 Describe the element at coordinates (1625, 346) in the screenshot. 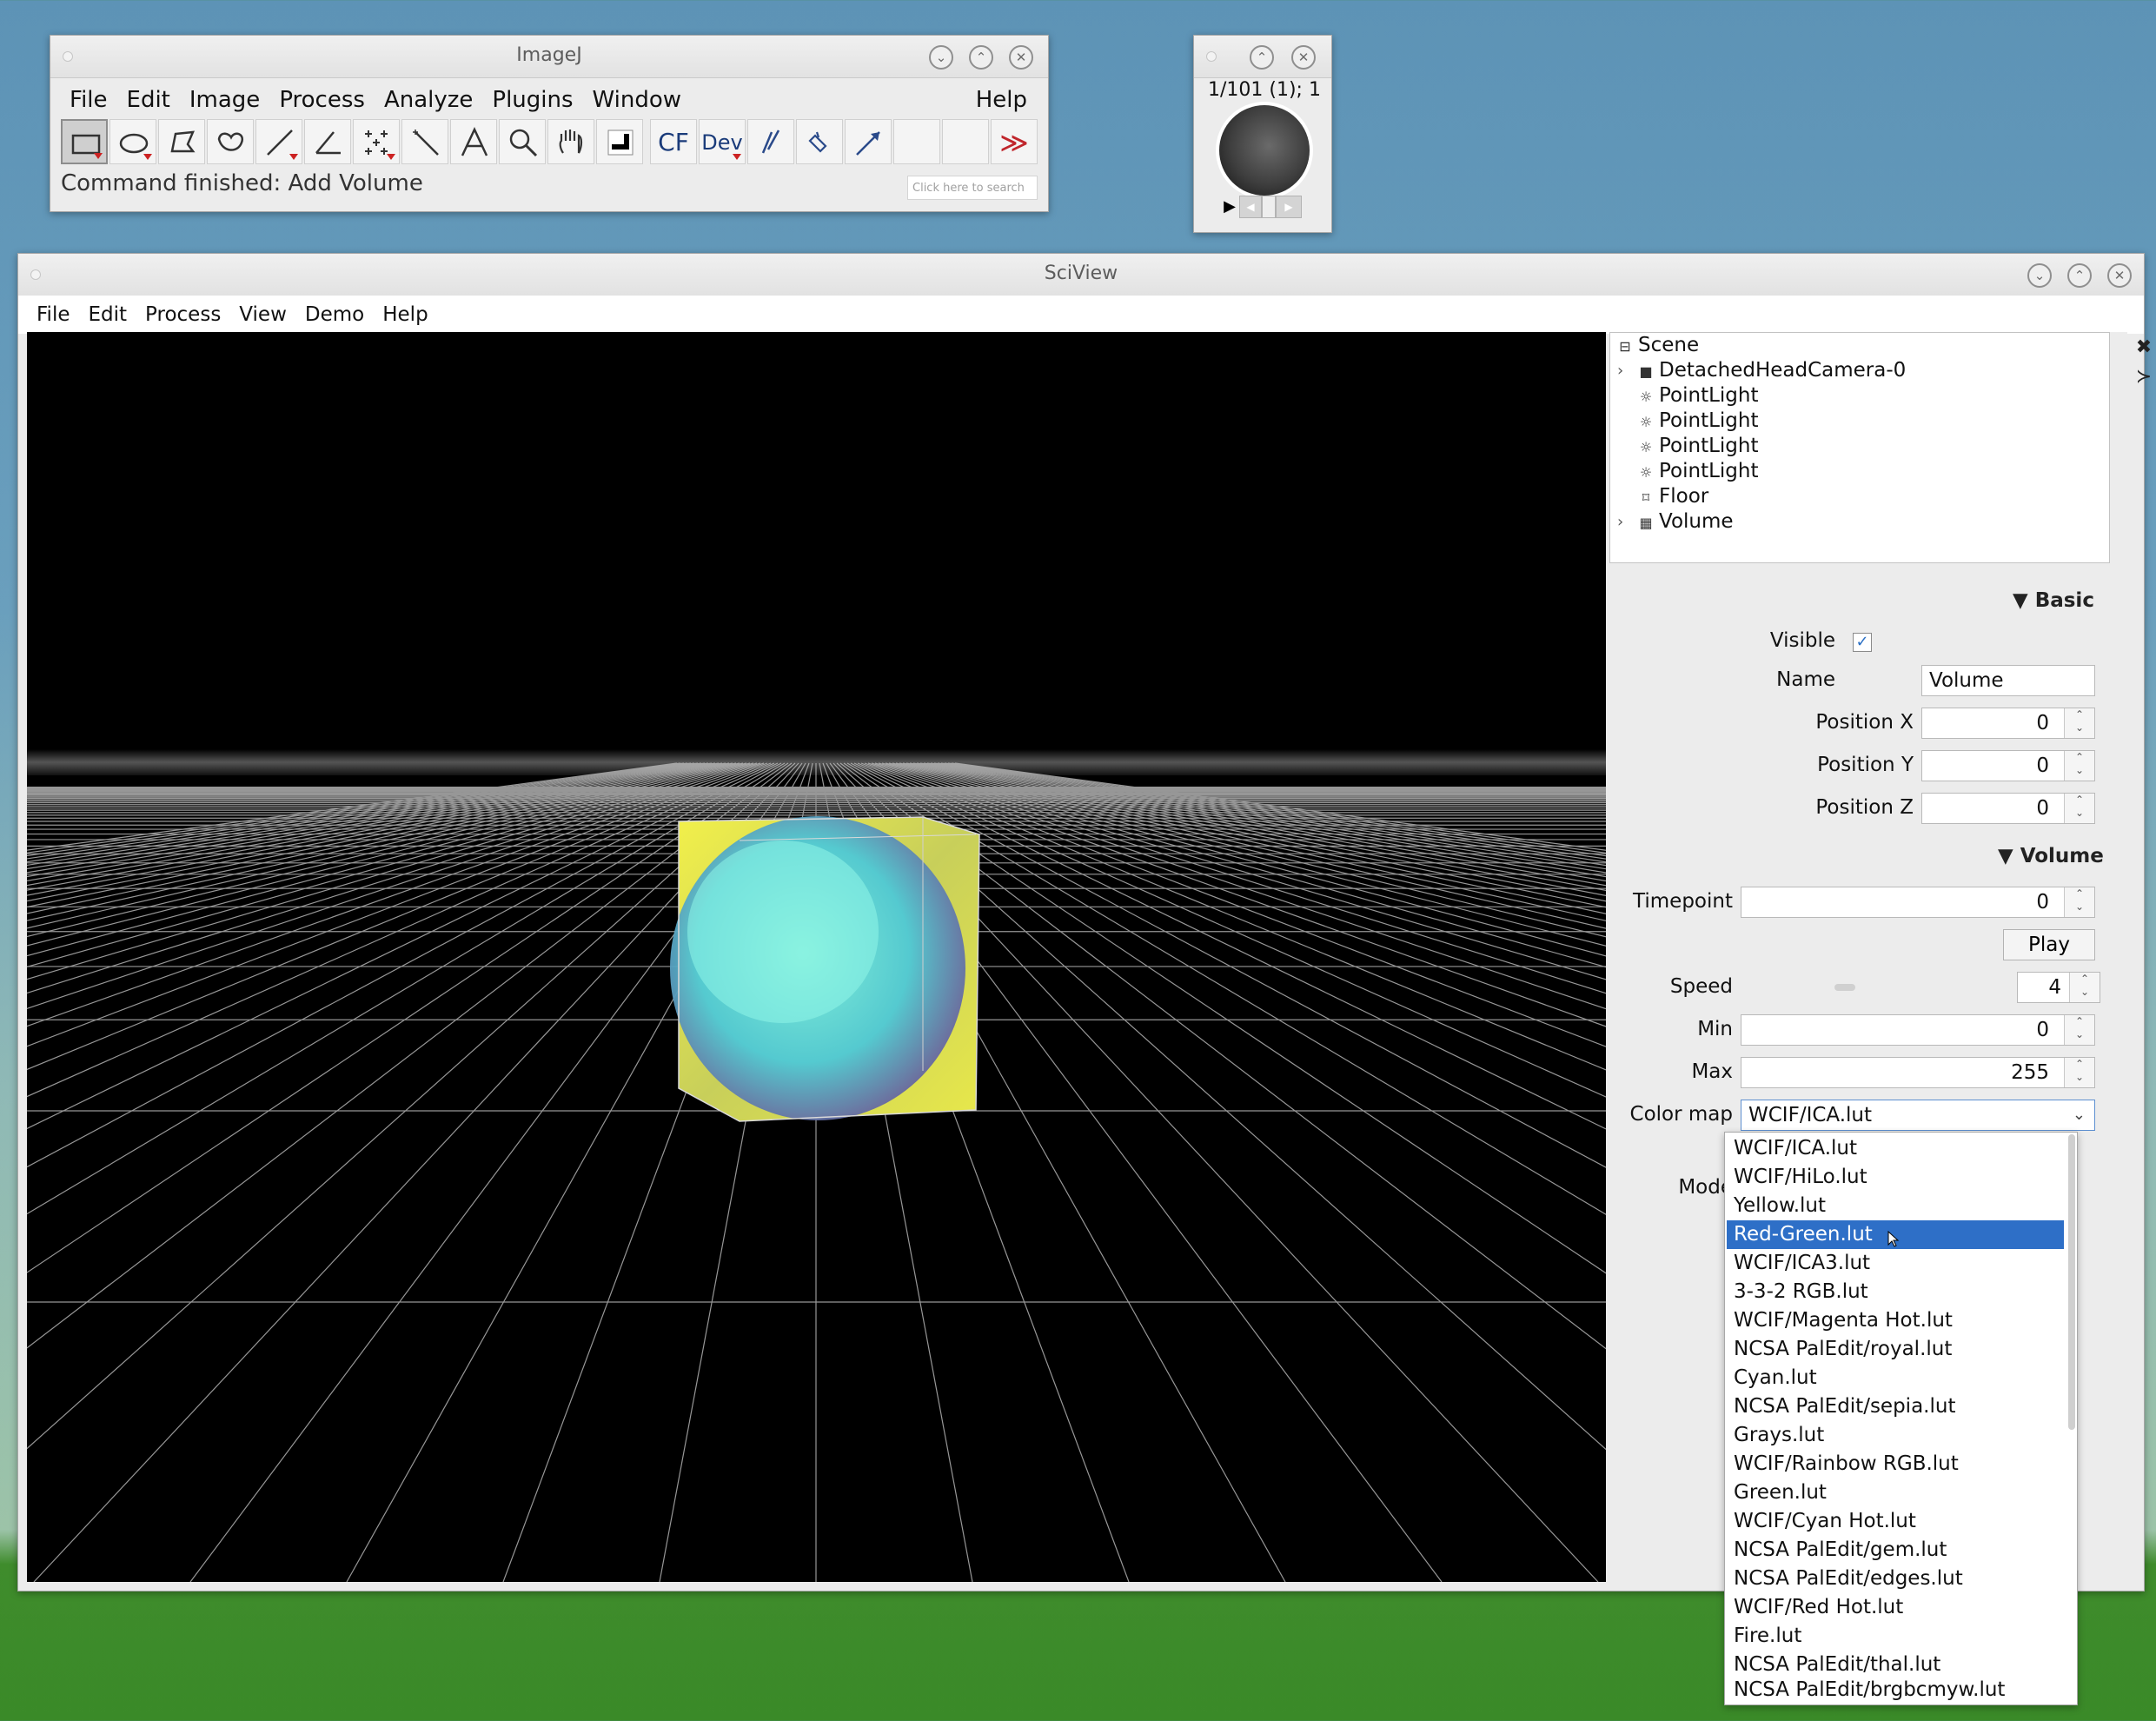

I see `collapse-box-icon: ⊟` at that location.